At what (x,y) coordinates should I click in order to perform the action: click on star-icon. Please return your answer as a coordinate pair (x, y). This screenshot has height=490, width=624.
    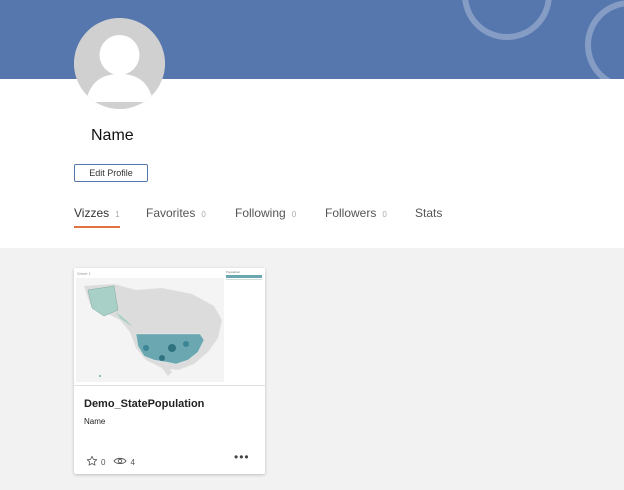
    Looking at the image, I should click on (92, 462).